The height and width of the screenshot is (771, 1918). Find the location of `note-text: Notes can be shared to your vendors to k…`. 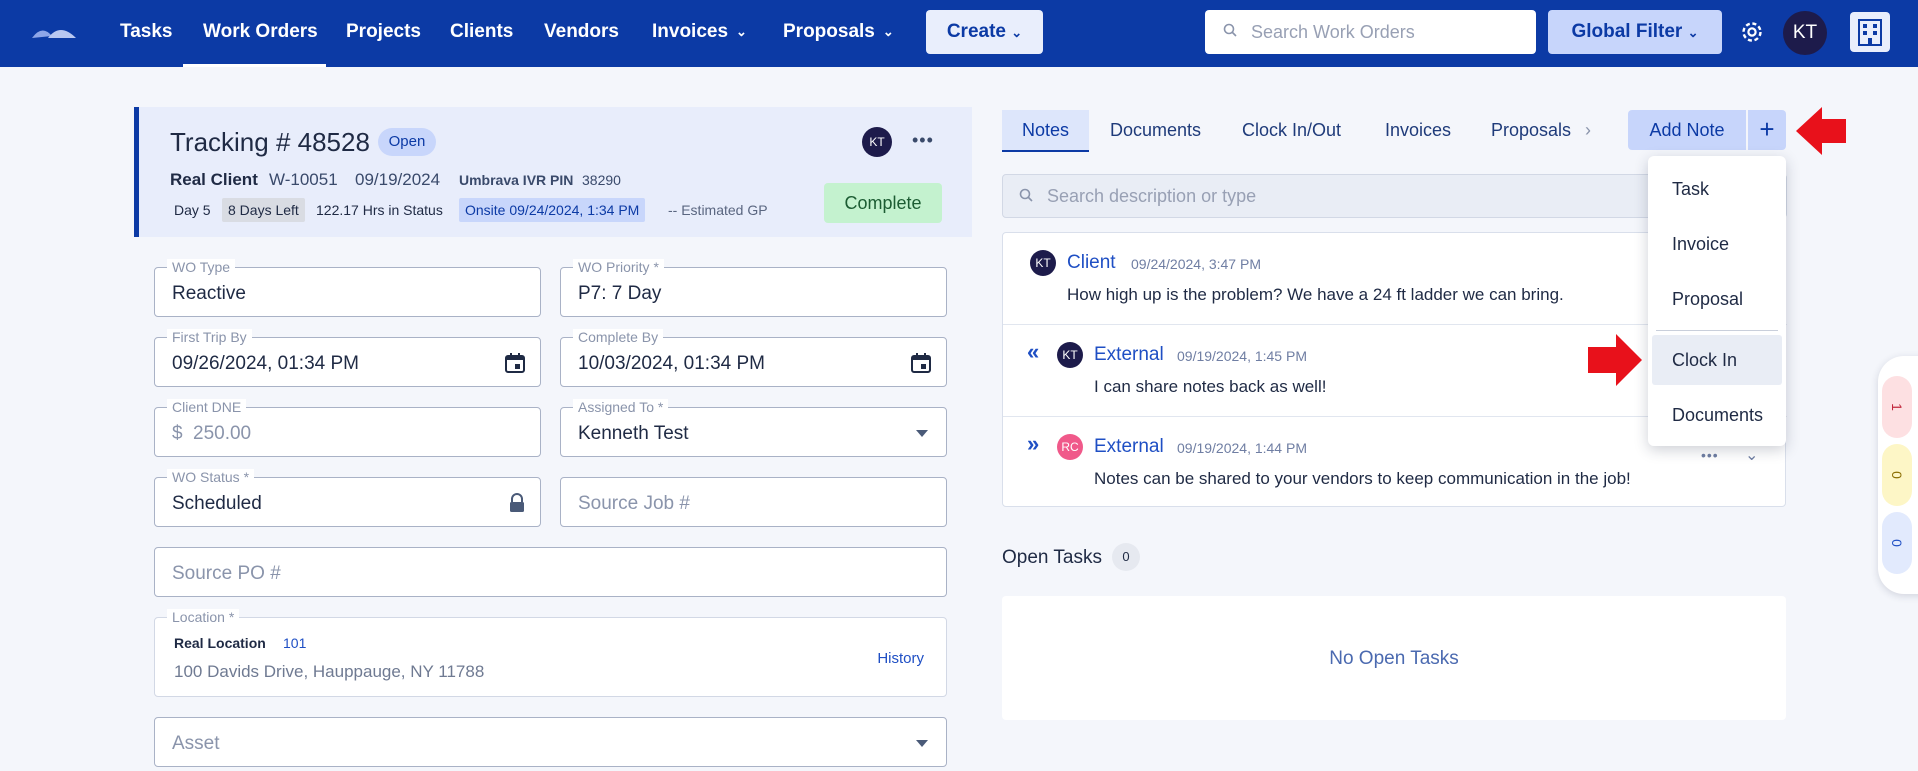

note-text: Notes can be shared to your vendors to k… is located at coordinates (1362, 478).